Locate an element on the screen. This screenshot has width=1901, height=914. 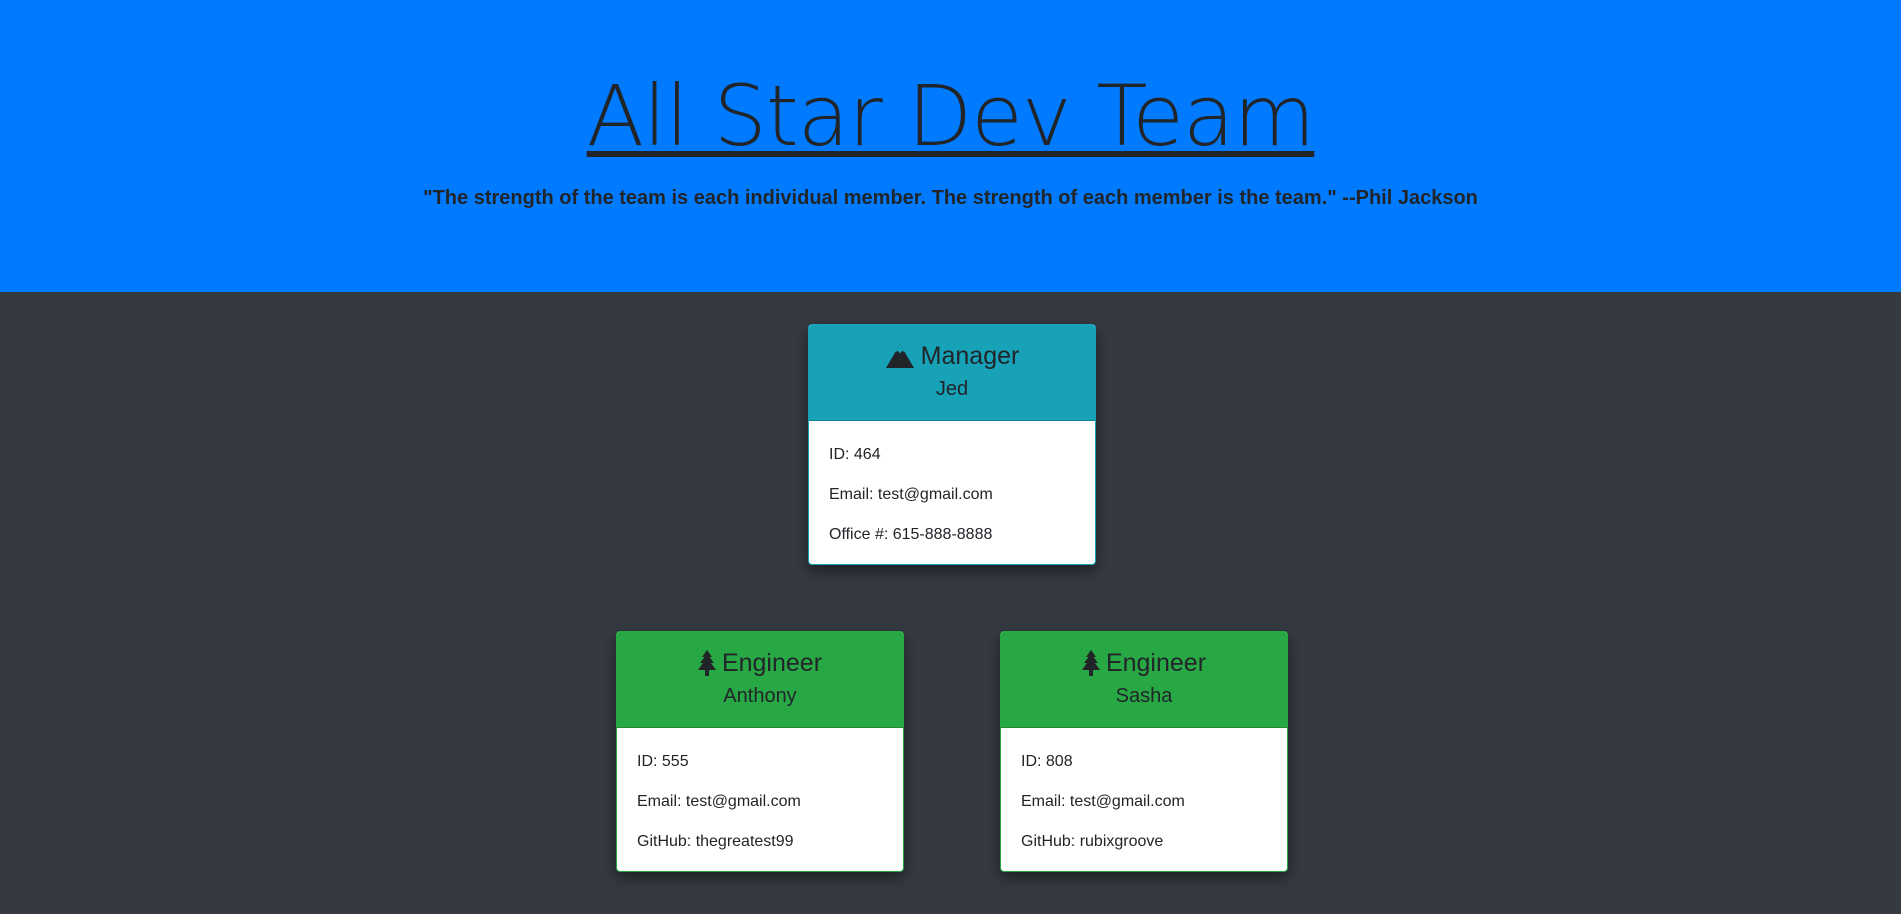
engineer-card-header: Engineer Sasha is located at coordinates (1144, 680).